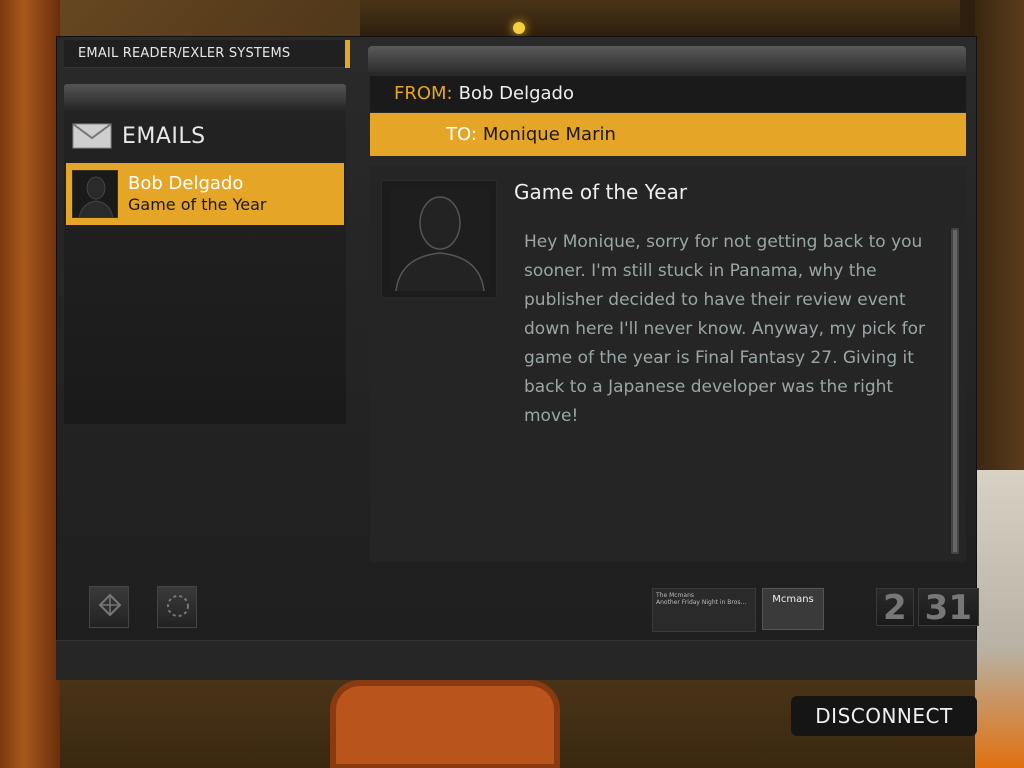 The width and height of the screenshot is (1024, 768). Describe the element at coordinates (668, 94) in the screenshot. I see `from-row: FROM: Bob Delgado` at that location.